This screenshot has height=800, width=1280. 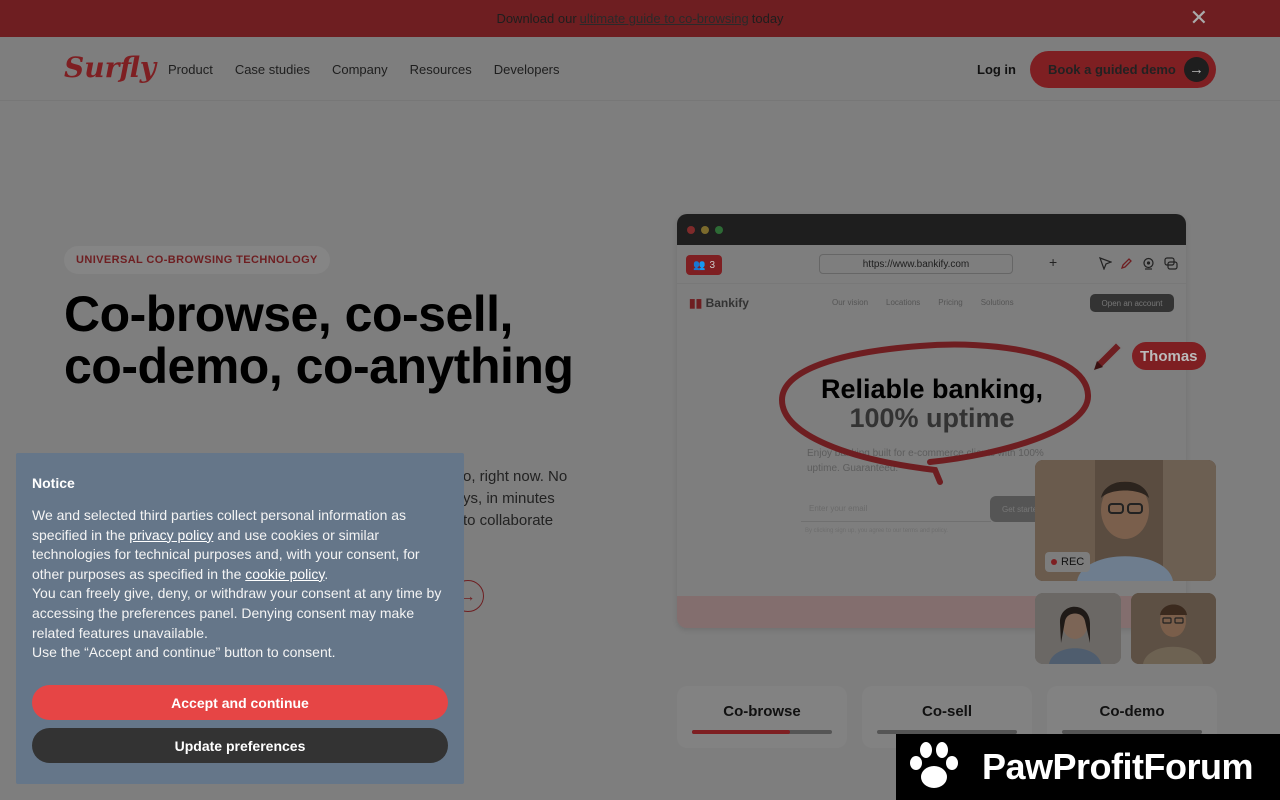 I want to click on cookie-policy-link: cookie policy, so click(x=284, y=574).